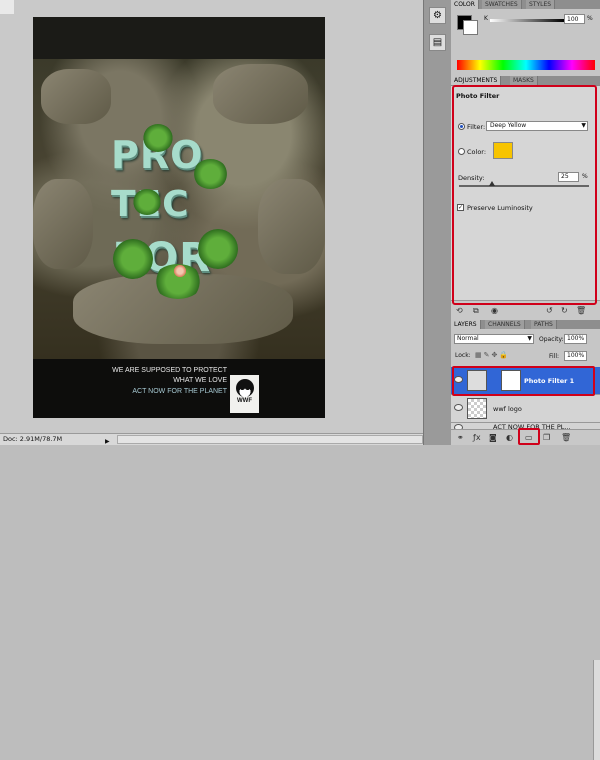 This screenshot has width=600, height=760. What do you see at coordinates (493, 437) in the screenshot?
I see `add-mask-icon: ◙` at bounding box center [493, 437].